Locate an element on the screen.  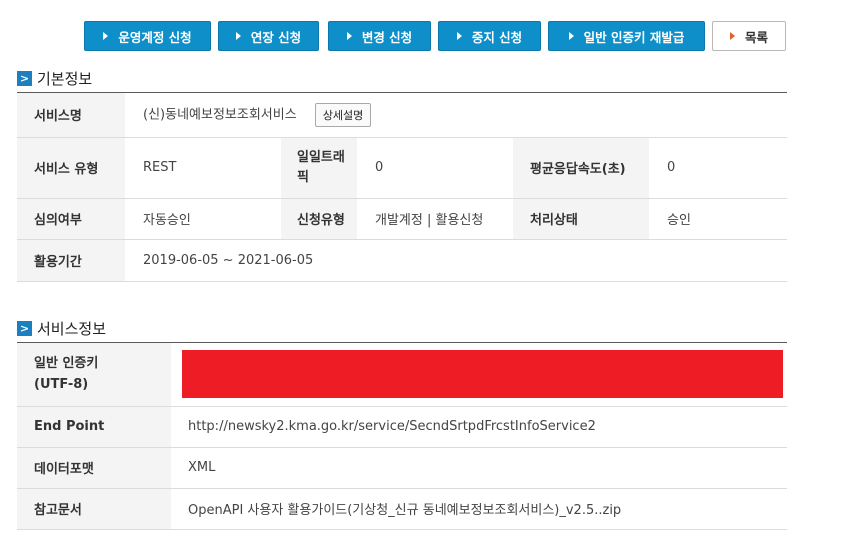
auth-key-label: 일반 인증키 (UTF-8) is located at coordinates (94, 375).